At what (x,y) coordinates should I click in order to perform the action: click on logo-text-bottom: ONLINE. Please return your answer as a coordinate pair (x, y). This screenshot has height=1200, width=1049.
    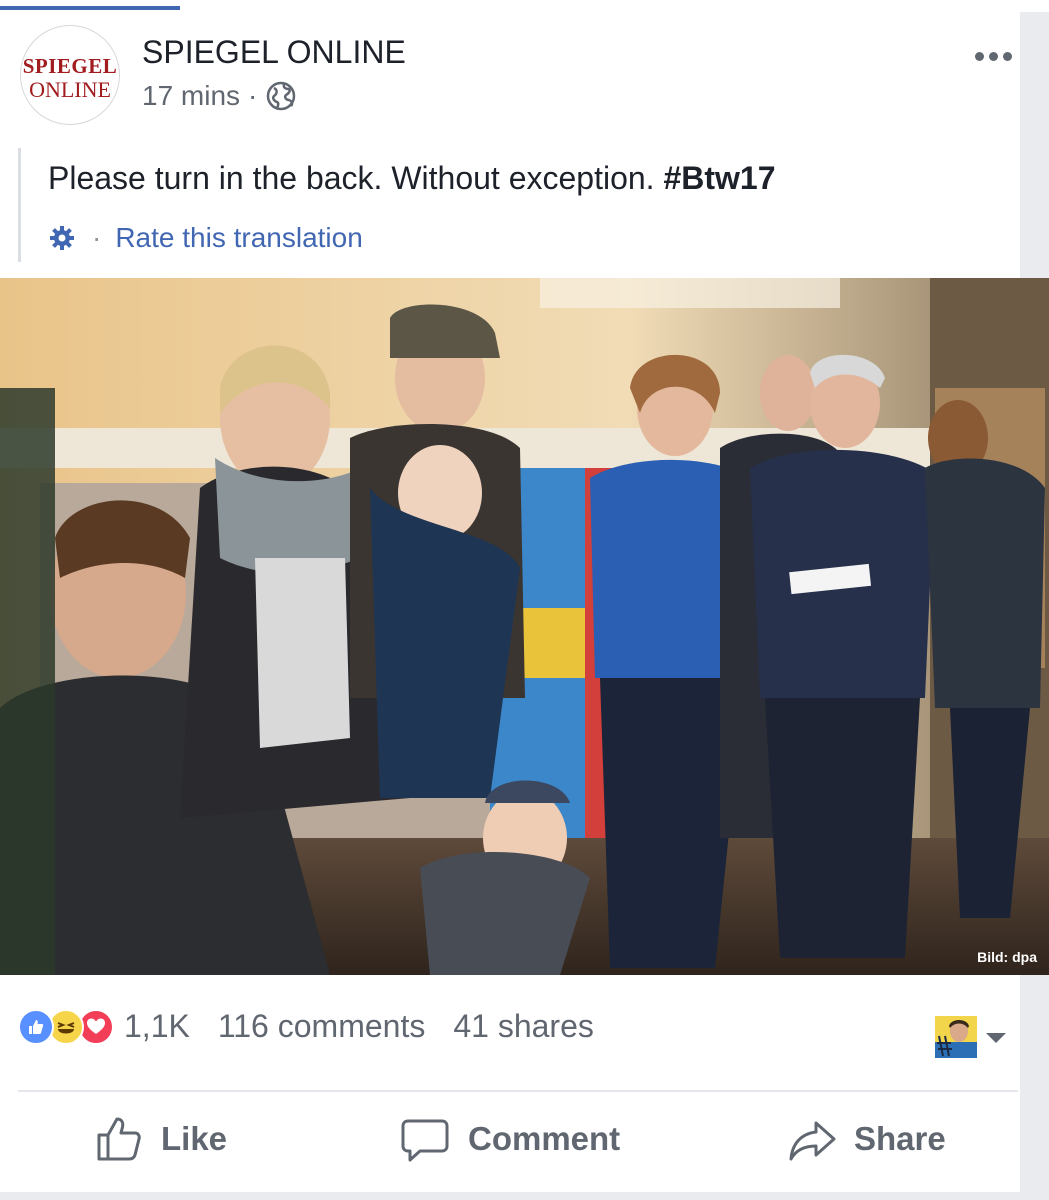
    Looking at the image, I should click on (70, 89).